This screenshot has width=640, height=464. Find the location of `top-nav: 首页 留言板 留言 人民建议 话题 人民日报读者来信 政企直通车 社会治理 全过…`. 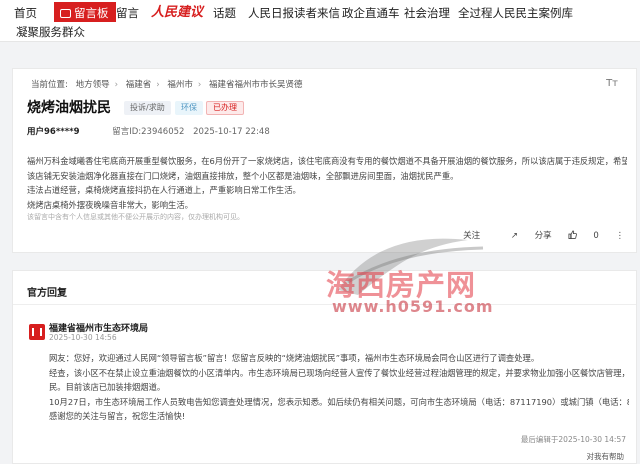

top-nav: 首页 留言板 留言 人民建议 话题 人民日报读者来信 政企直通车 社会治理 全过… is located at coordinates (320, 21).